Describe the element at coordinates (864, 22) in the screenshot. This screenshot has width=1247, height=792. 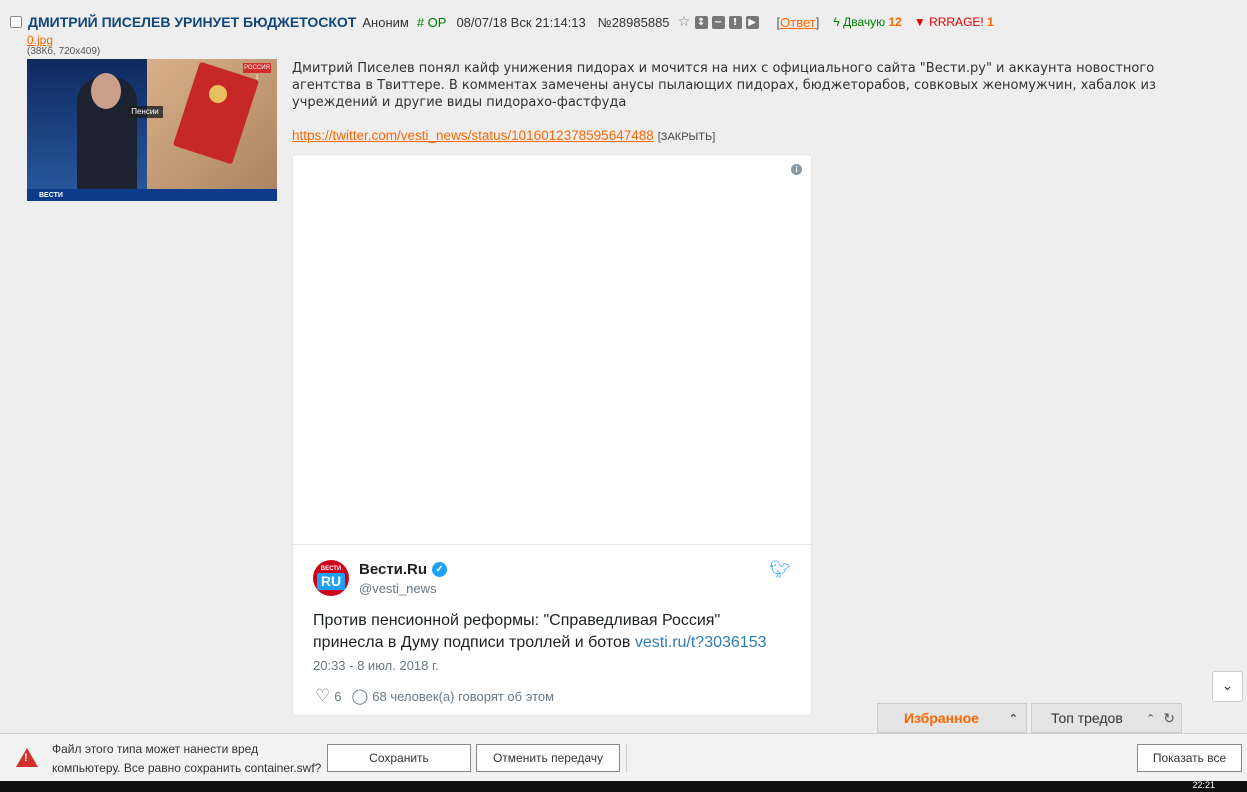
I see `like-label: Двачую` at that location.